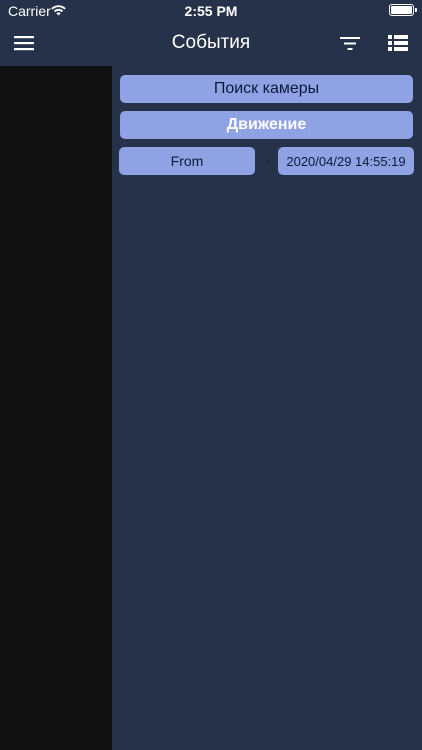  Describe the element at coordinates (266, 125) in the screenshot. I see `event-type-button: Движение` at that location.